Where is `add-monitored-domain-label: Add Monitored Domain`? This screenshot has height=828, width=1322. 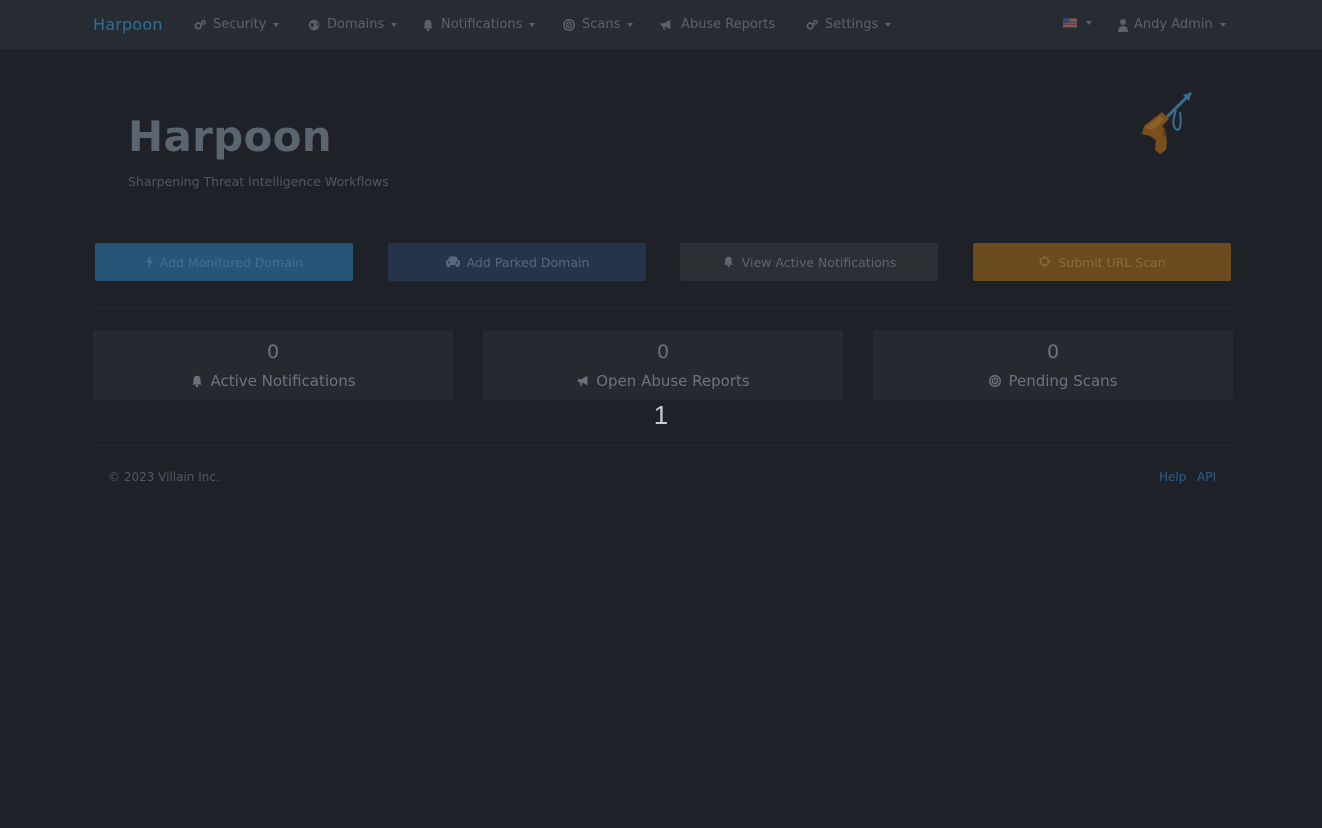 add-monitored-domain-label: Add Monitored Domain is located at coordinates (231, 262).